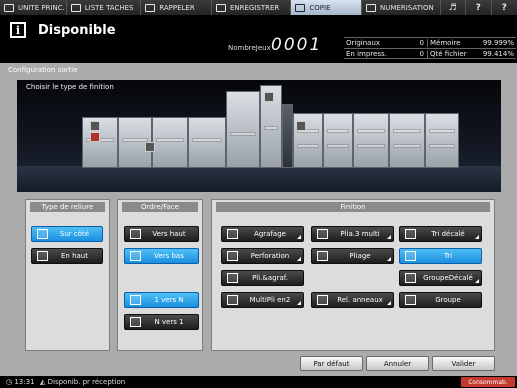 The height and width of the screenshot is (388, 517). Describe the element at coordinates (259, 179) in the screenshot. I see `floor` at that location.